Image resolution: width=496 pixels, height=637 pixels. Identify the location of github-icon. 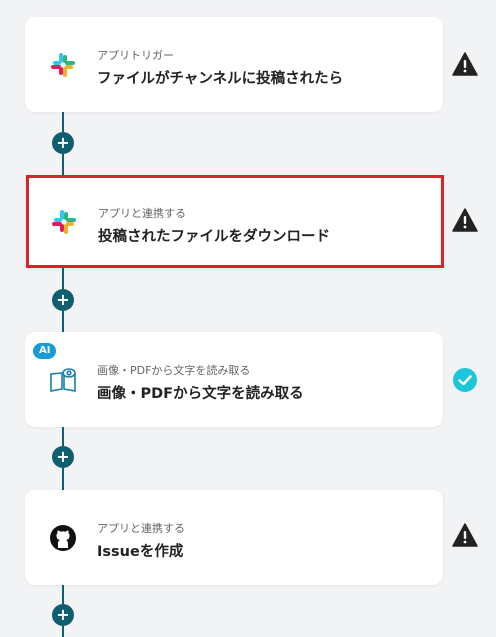
(63, 538).